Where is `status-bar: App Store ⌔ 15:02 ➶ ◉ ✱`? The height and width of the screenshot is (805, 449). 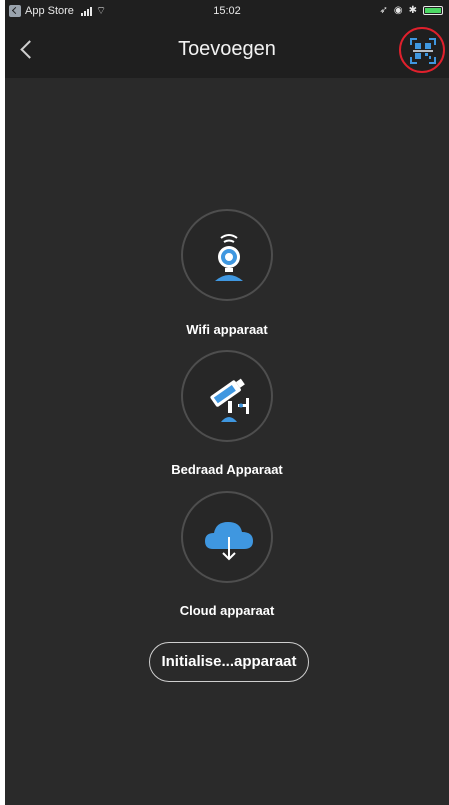 status-bar: App Store ⌔ 15:02 ➶ ◉ ✱ is located at coordinates (227, 11).